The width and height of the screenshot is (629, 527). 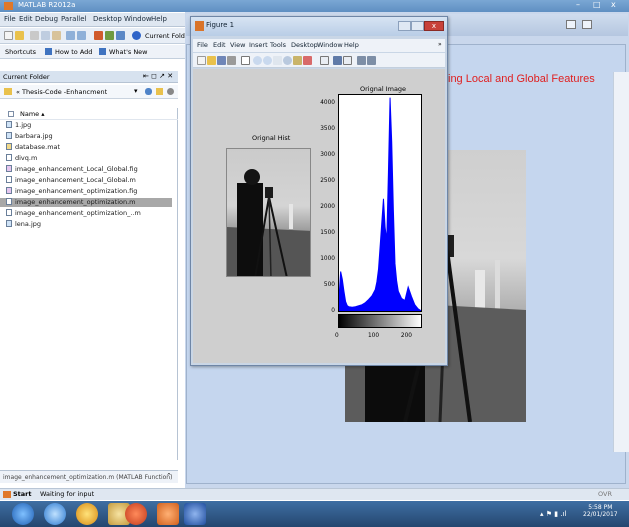 I want to click on fig-save-icon, so click(x=221, y=60).